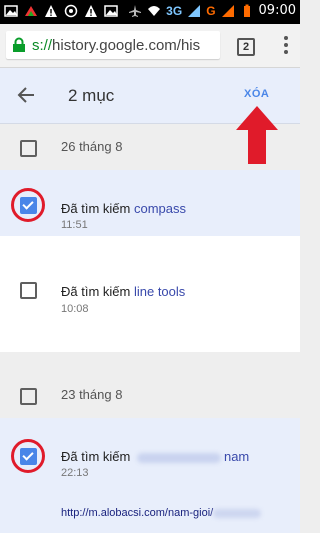  What do you see at coordinates (19, 44) in the screenshot?
I see `lock-icon` at bounding box center [19, 44].